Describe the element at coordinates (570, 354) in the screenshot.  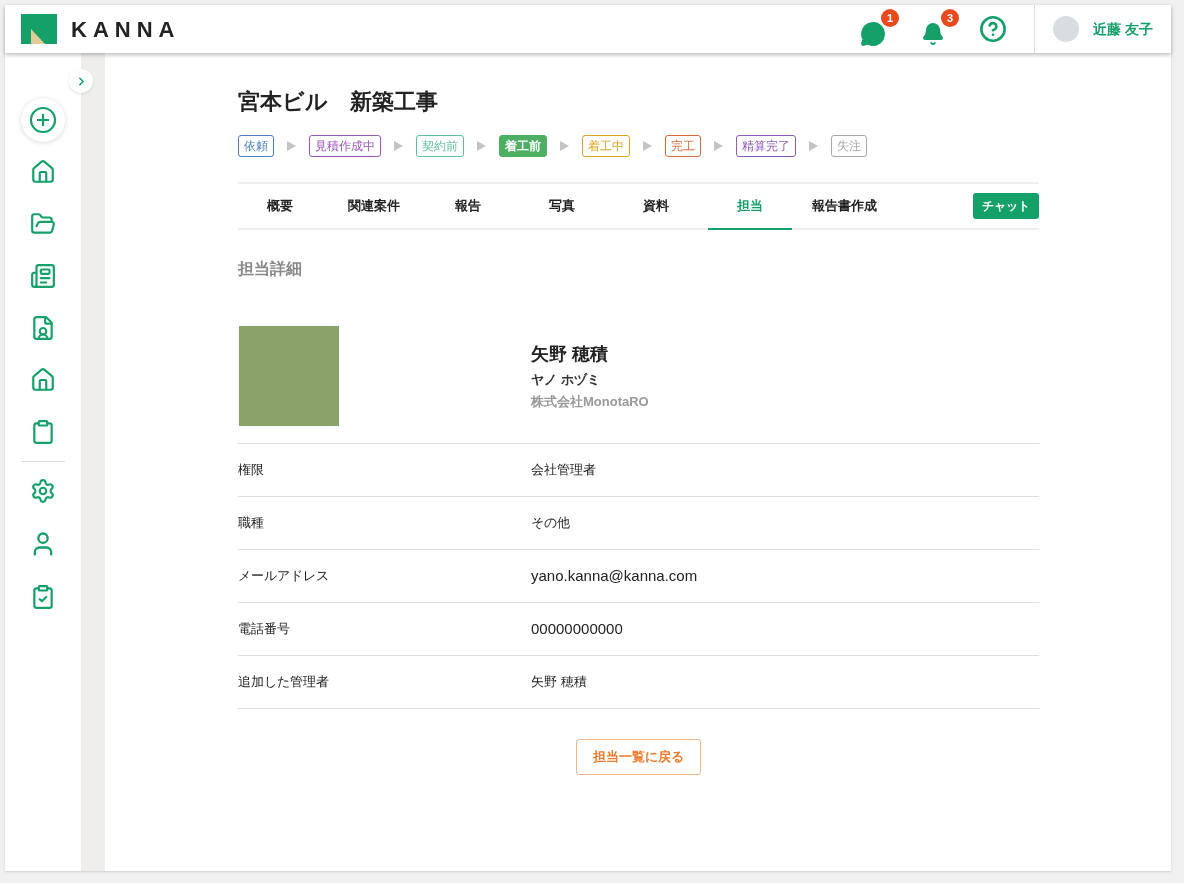
I see `person-name: 矢野 穂積` at that location.